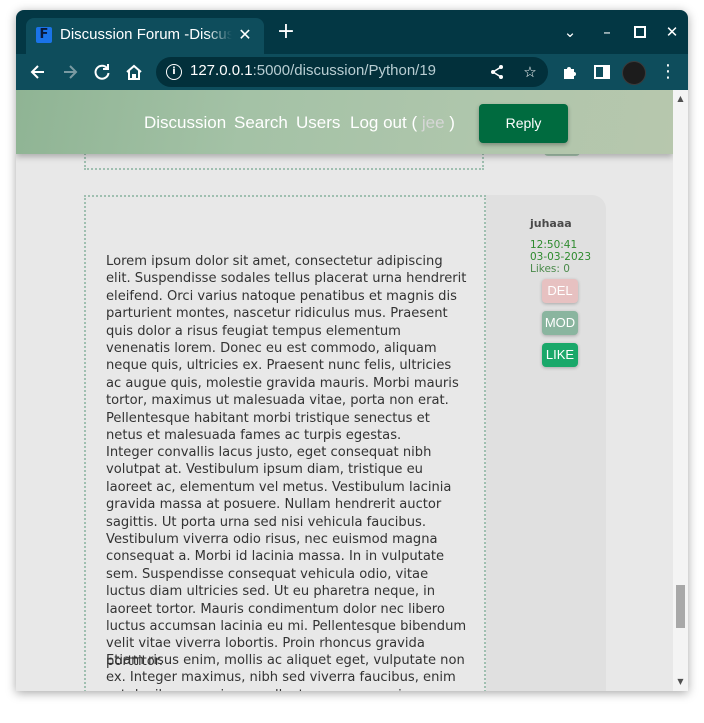  I want to click on tab-title: Discussion Forum -Discussion, so click(146, 34).